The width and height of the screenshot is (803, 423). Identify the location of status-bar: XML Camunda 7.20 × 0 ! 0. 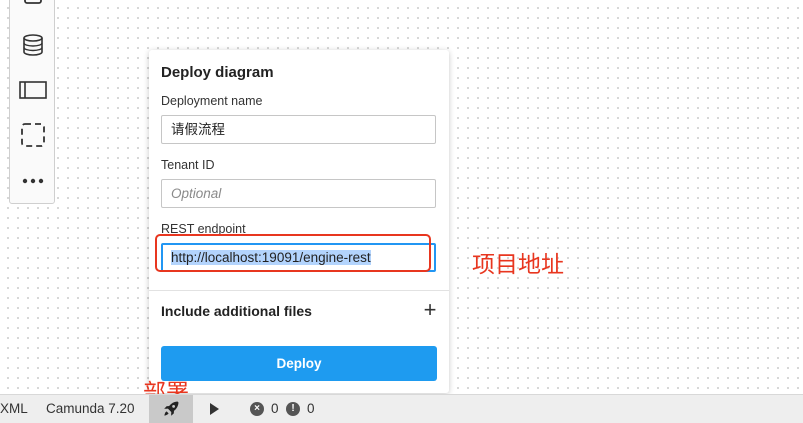
(401, 408).